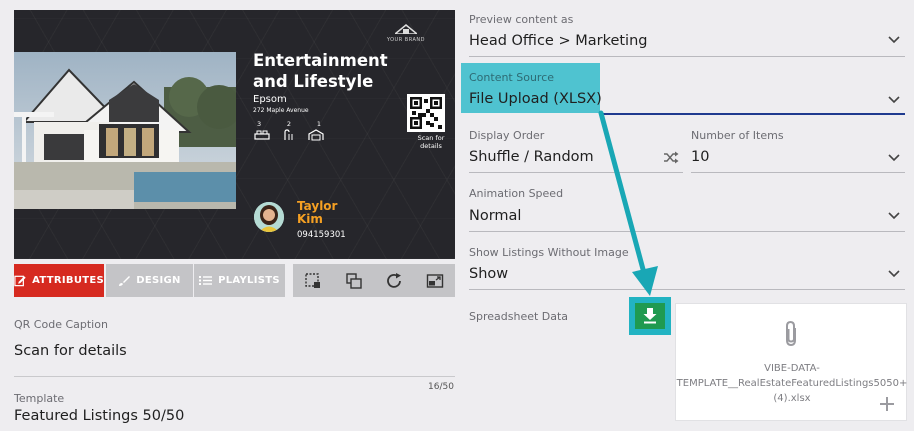  I want to click on tab-design: DESIGN, so click(149, 280).